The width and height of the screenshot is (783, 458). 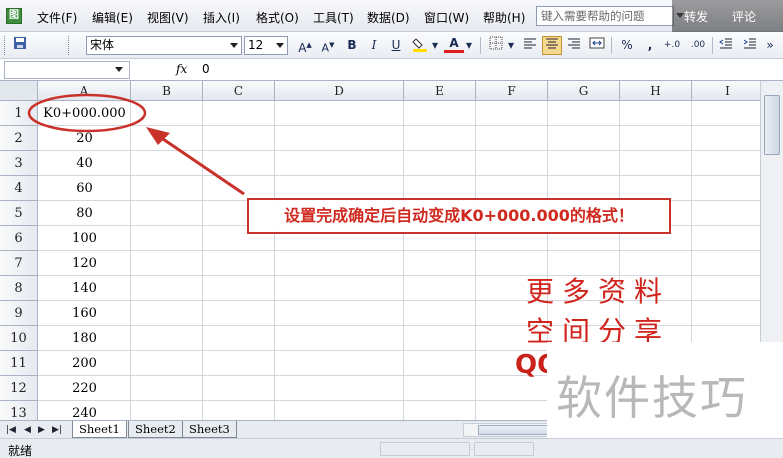 What do you see at coordinates (459, 216) in the screenshot?
I see `annotation-callout: 设置完成确定后自动变成K0+000.000的格式！` at bounding box center [459, 216].